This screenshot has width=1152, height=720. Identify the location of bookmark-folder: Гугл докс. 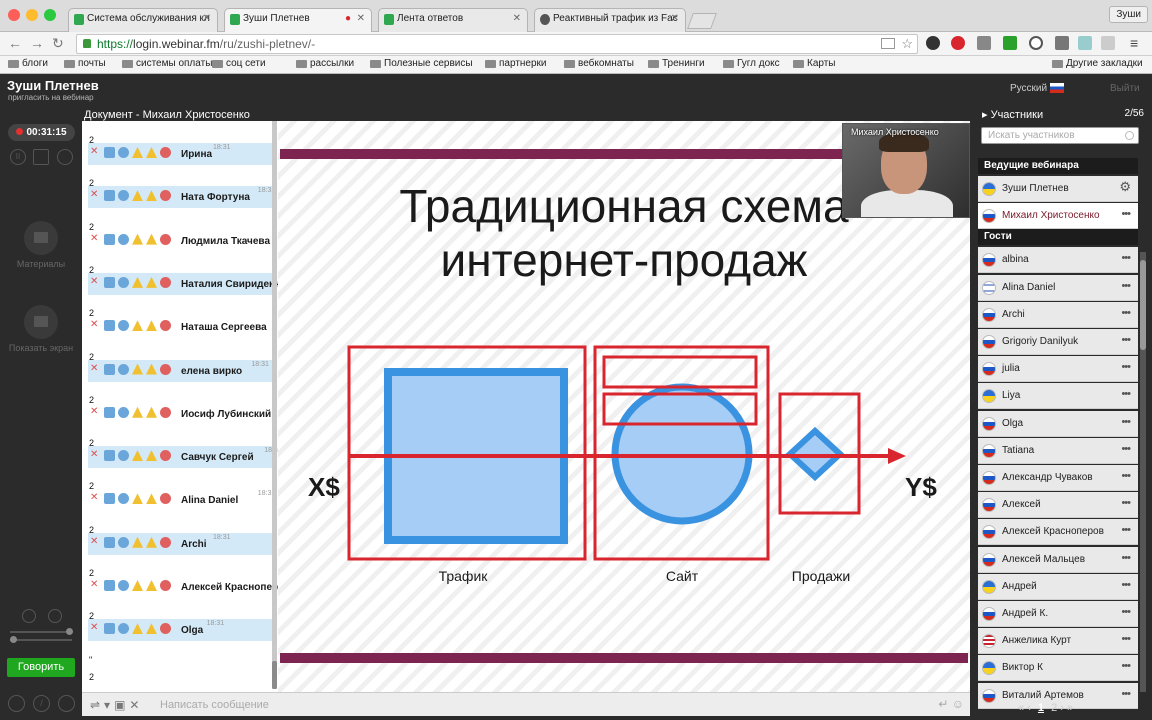
(751, 63).